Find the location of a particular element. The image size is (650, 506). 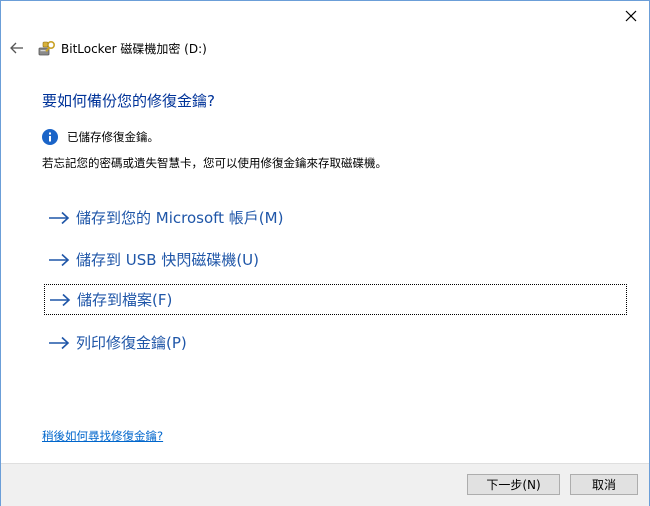

option-label: 儲存到檔案(F) is located at coordinates (125, 300).